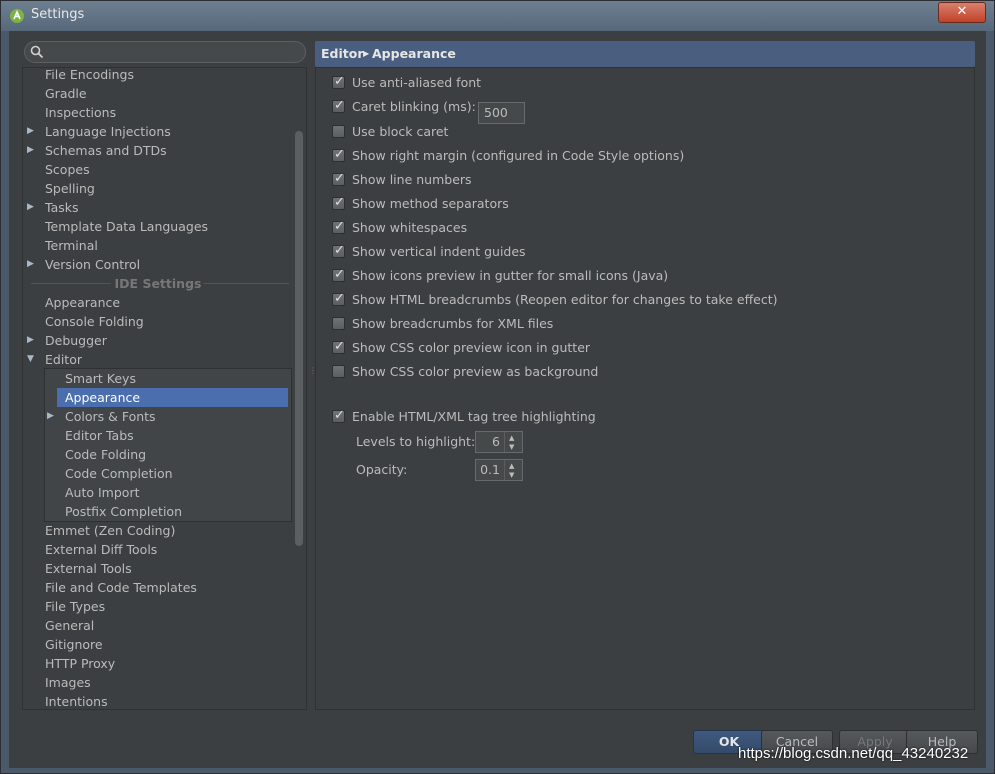  What do you see at coordinates (153, 207) in the screenshot?
I see `tree-item: ▶ Tasks` at bounding box center [153, 207].